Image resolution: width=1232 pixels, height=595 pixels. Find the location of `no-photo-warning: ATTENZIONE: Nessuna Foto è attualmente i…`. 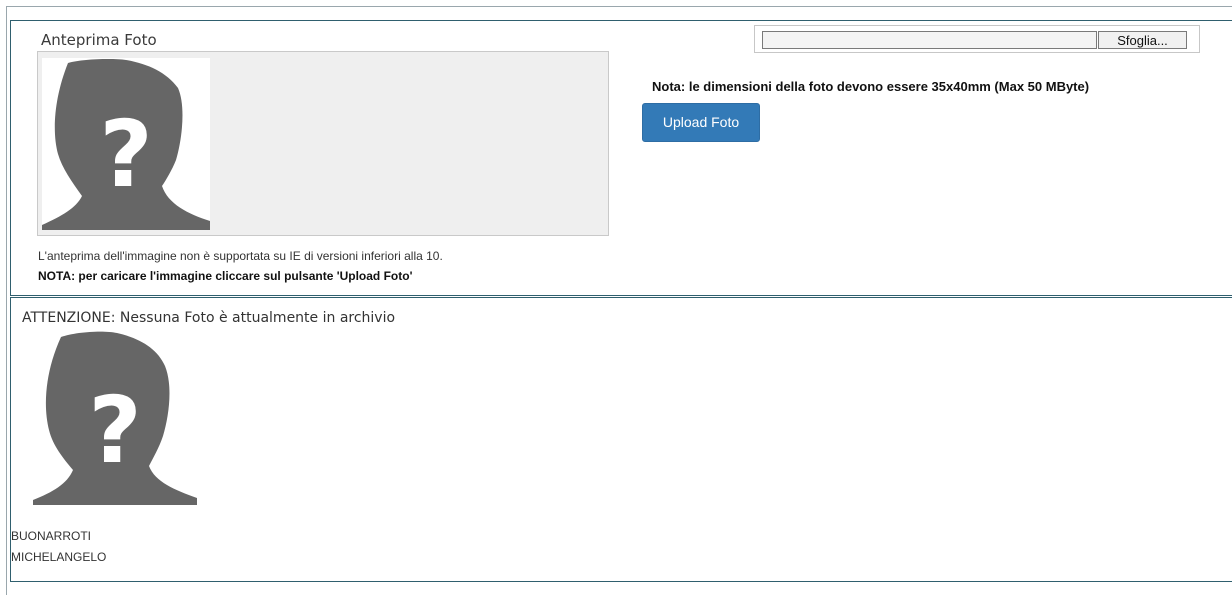

no-photo-warning: ATTENZIONE: Nessuna Foto è attualmente i… is located at coordinates (209, 318).